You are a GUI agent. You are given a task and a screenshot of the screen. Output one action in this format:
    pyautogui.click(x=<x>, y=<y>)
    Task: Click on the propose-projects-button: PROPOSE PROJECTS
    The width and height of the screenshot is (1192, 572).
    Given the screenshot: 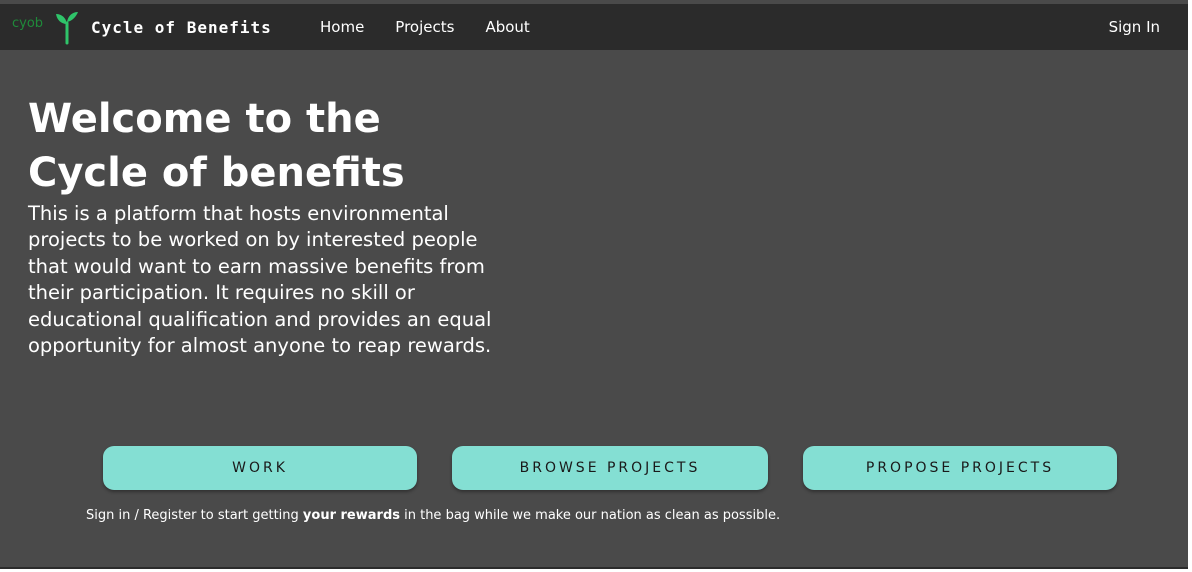 What is the action you would take?
    pyautogui.click(x=960, y=468)
    